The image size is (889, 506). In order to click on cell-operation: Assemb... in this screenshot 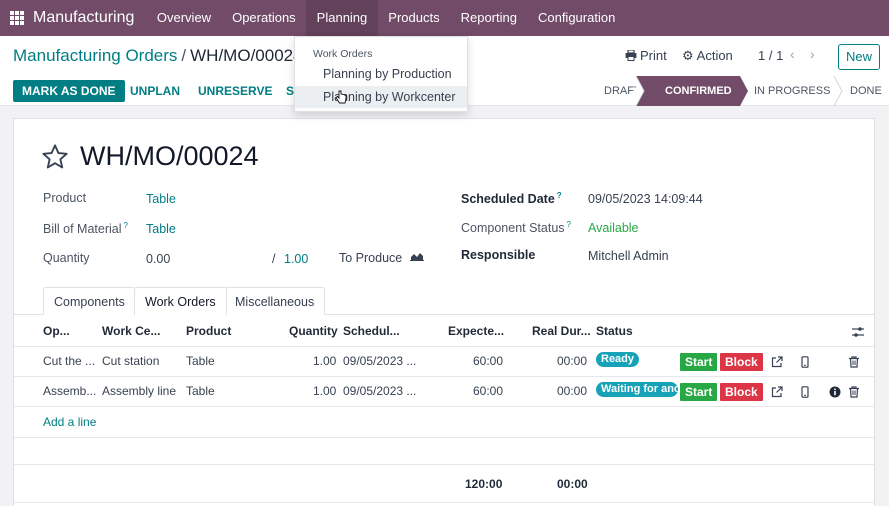, I will do `click(70, 391)`.